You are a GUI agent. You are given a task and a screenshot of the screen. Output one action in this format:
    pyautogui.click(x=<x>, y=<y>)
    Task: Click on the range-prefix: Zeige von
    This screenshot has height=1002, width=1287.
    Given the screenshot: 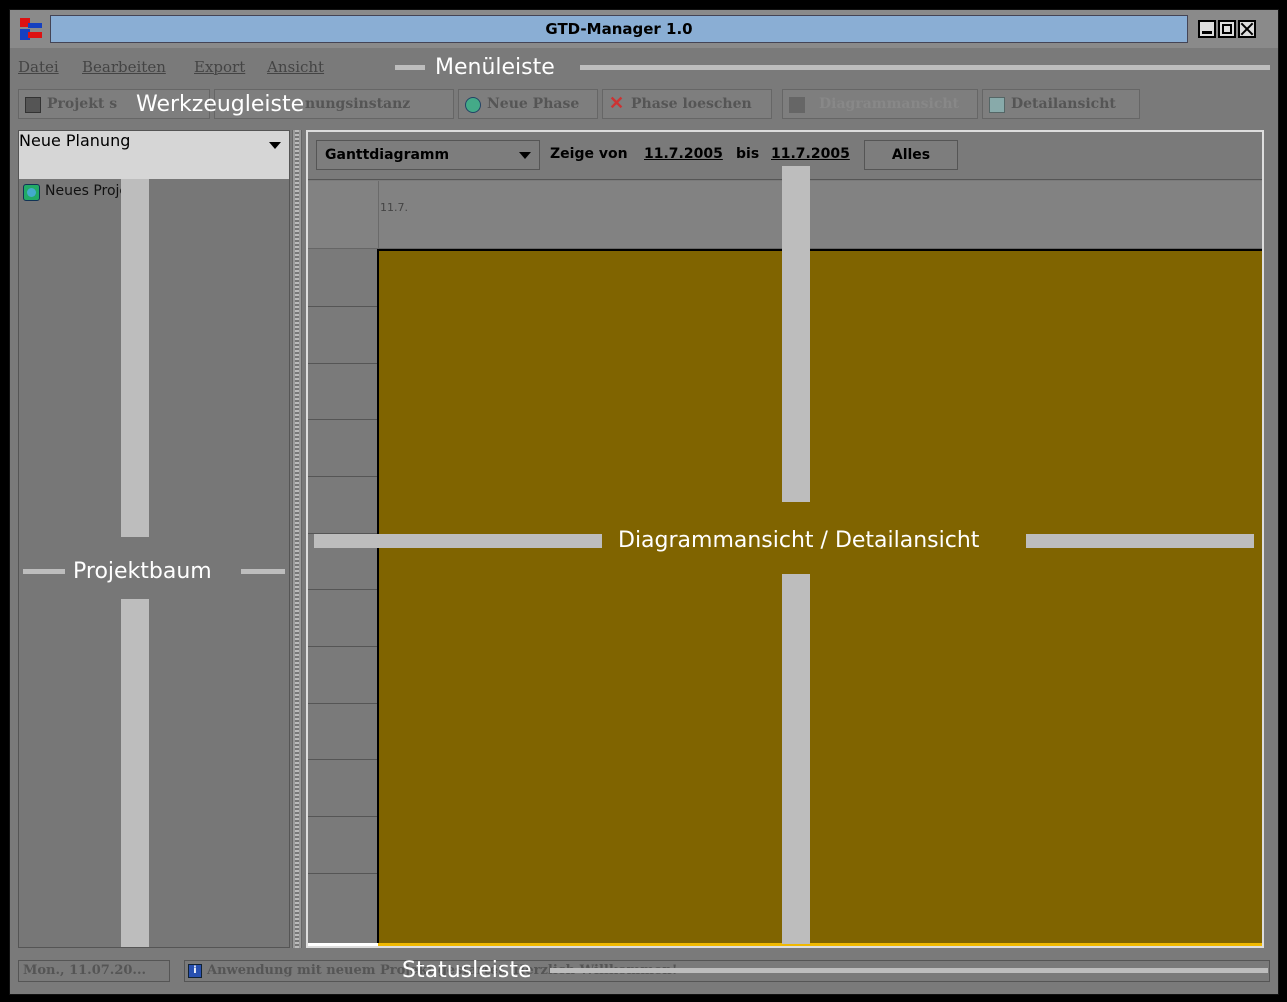 What is the action you would take?
    pyautogui.click(x=589, y=154)
    